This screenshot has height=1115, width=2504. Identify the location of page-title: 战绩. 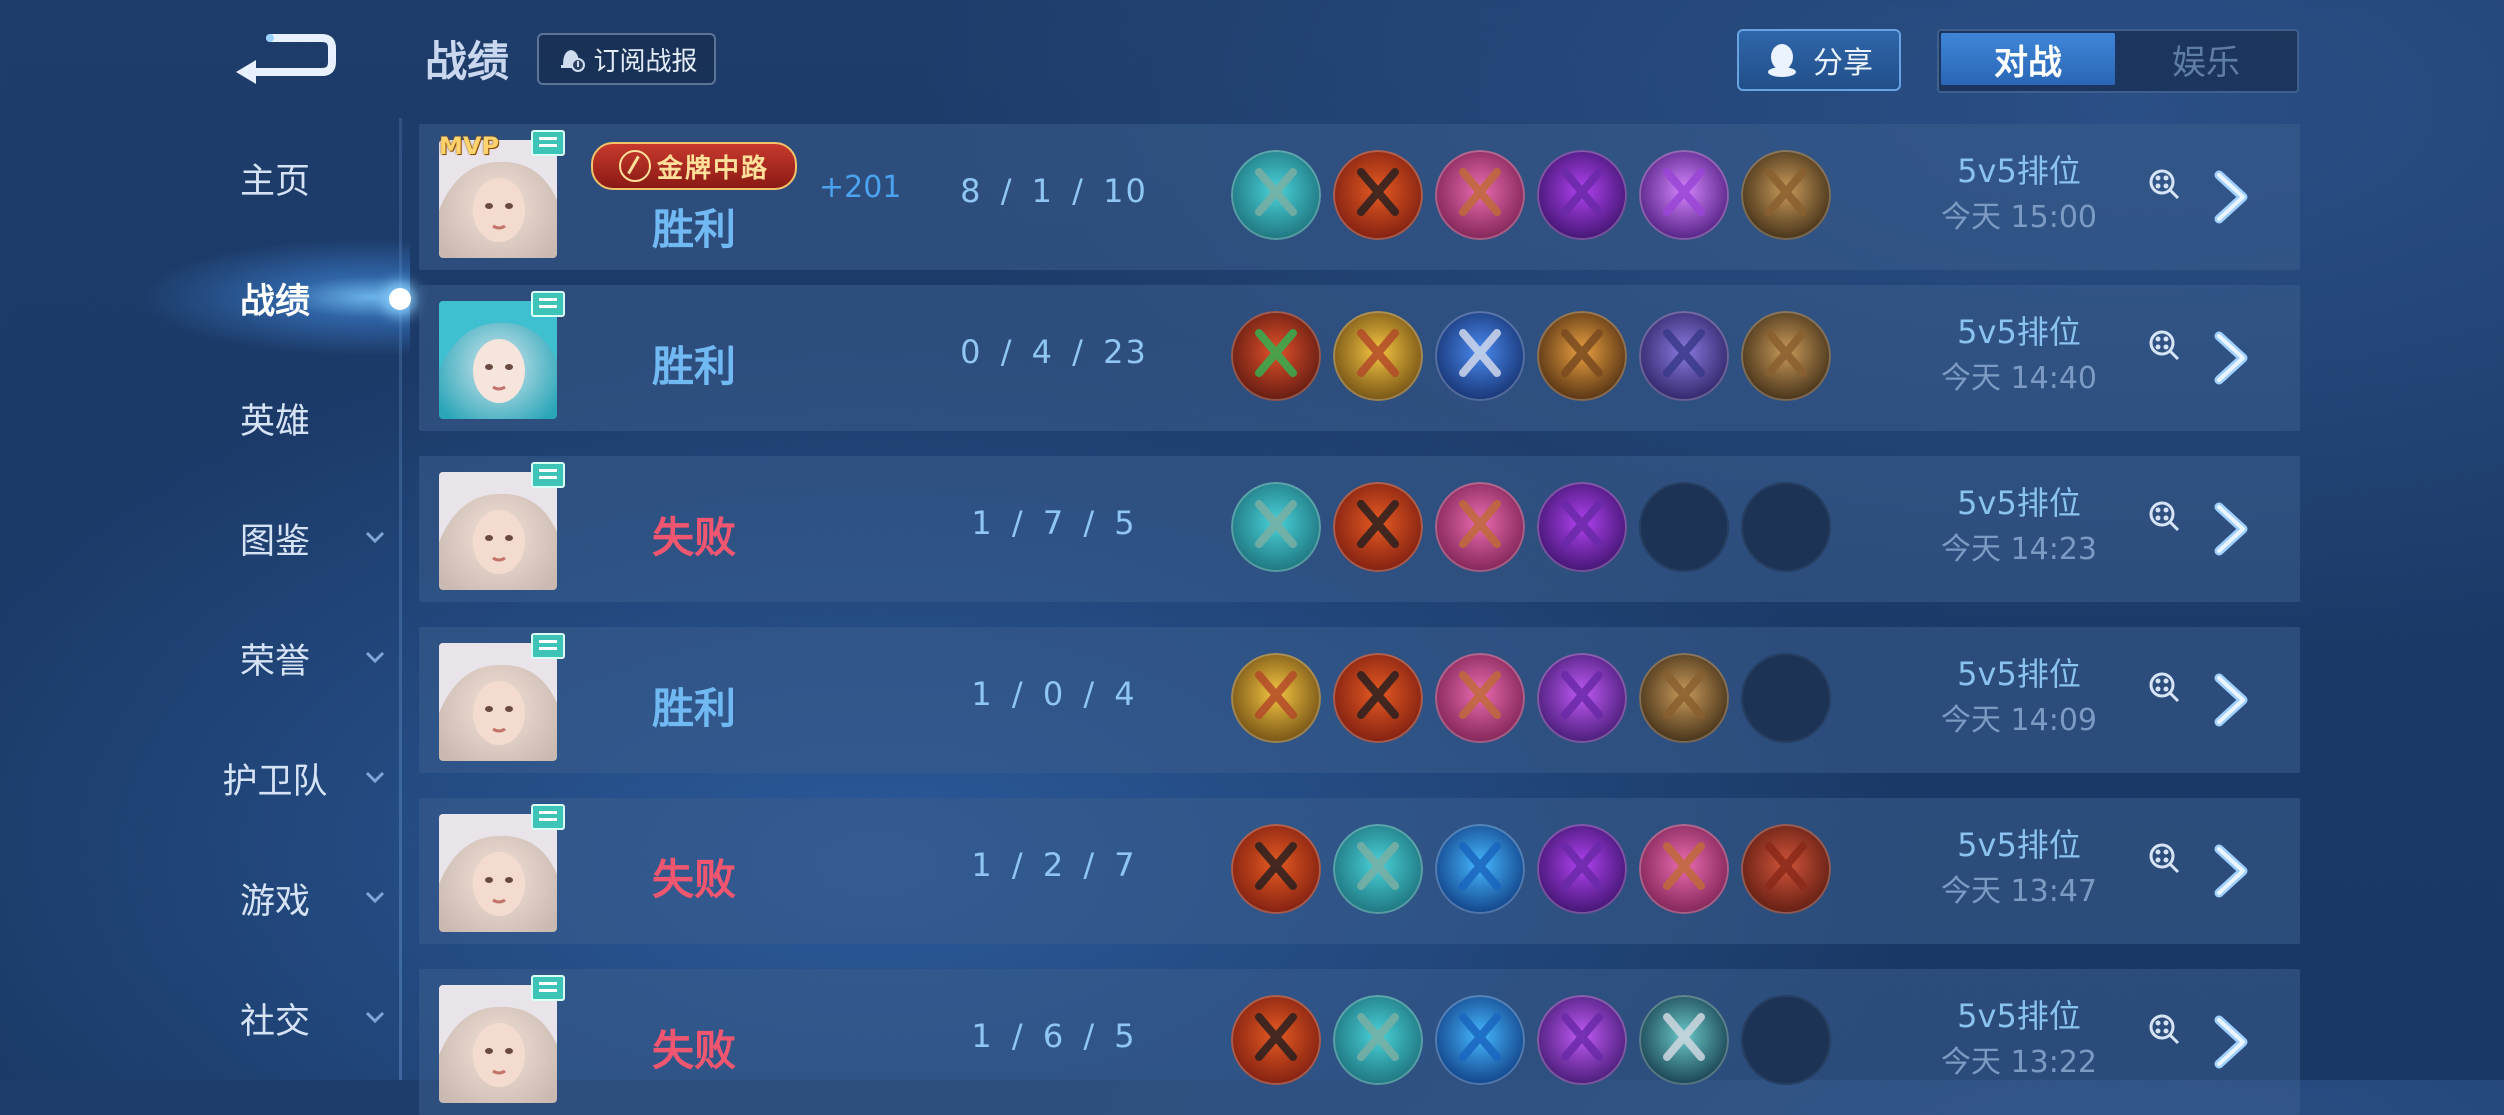
(467, 61).